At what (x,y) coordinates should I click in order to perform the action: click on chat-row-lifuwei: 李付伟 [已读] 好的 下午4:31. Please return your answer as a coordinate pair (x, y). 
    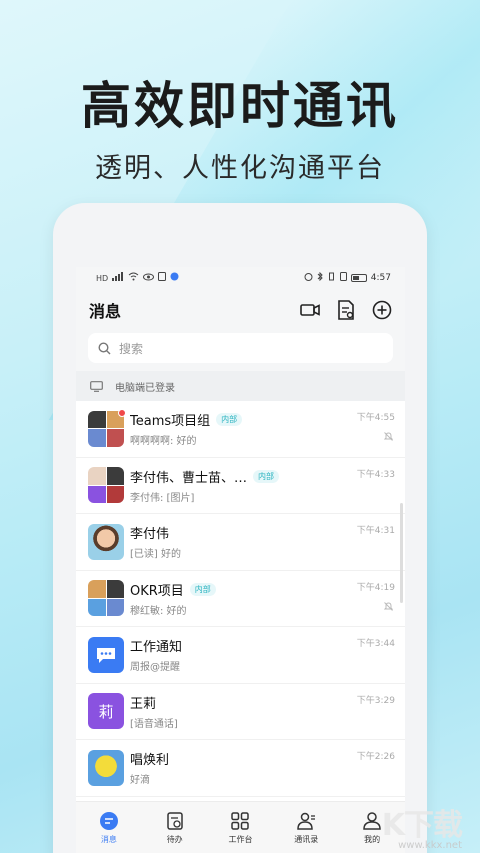
    Looking at the image, I should click on (240, 542).